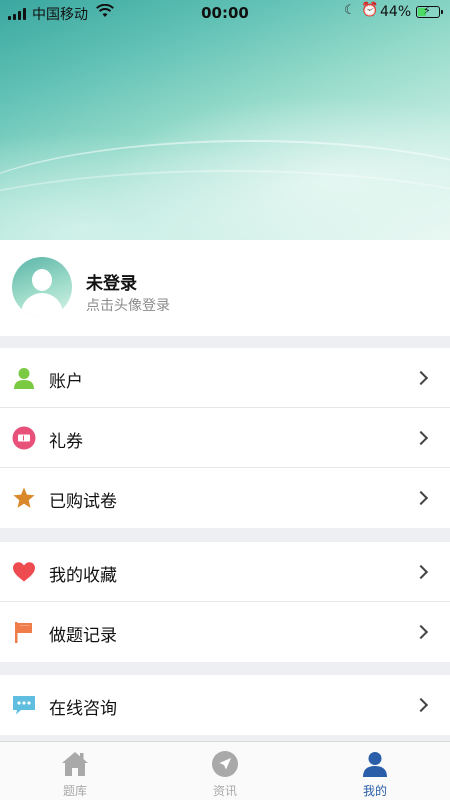  Describe the element at coordinates (225, 13) in the screenshot. I see `status-bar: 中国移动 00:00 ☾ ⏰ 44% ⚡` at that location.